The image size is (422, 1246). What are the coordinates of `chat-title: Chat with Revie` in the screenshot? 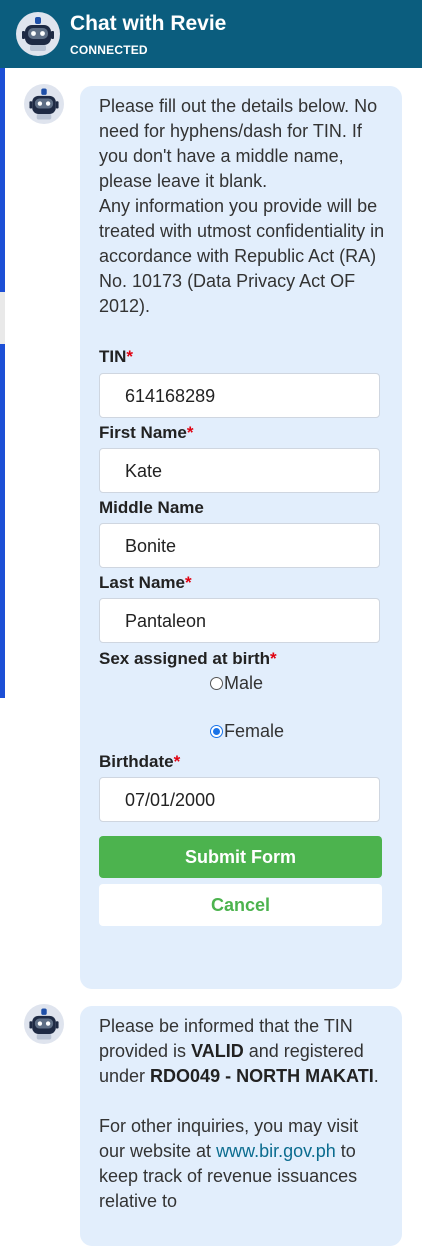 It's located at (148, 23).